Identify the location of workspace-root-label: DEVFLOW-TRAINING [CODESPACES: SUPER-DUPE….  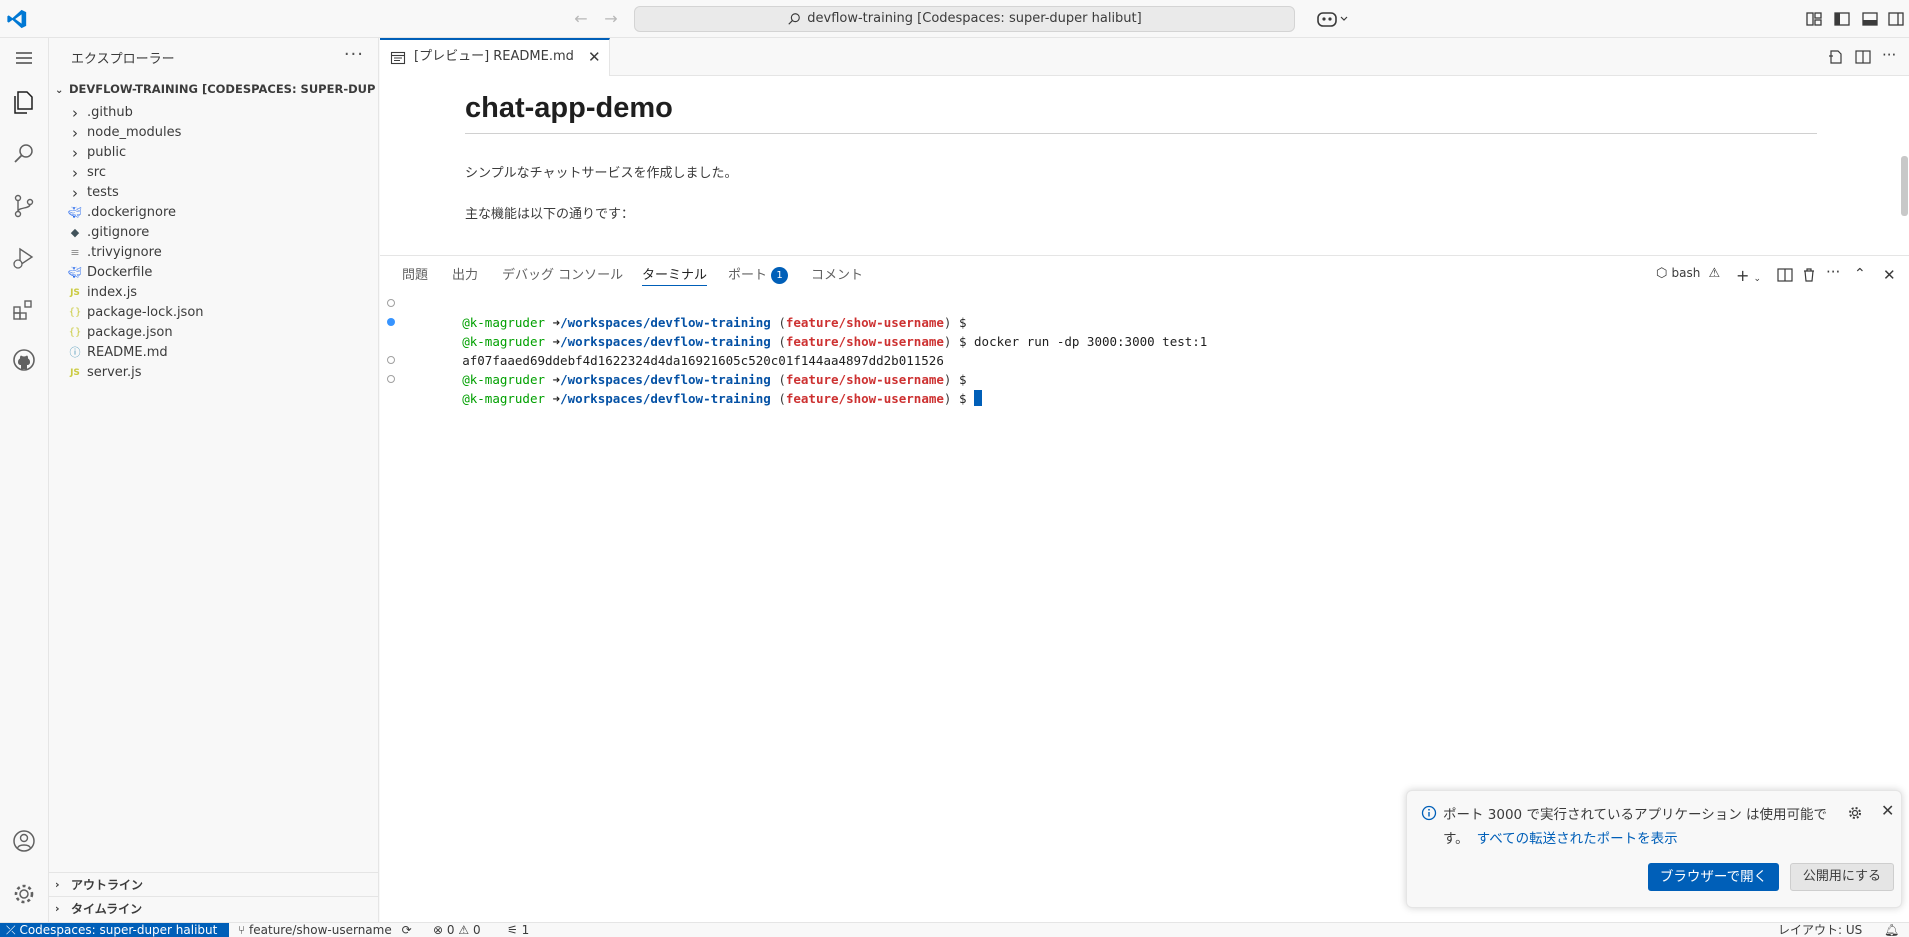
(222, 89).